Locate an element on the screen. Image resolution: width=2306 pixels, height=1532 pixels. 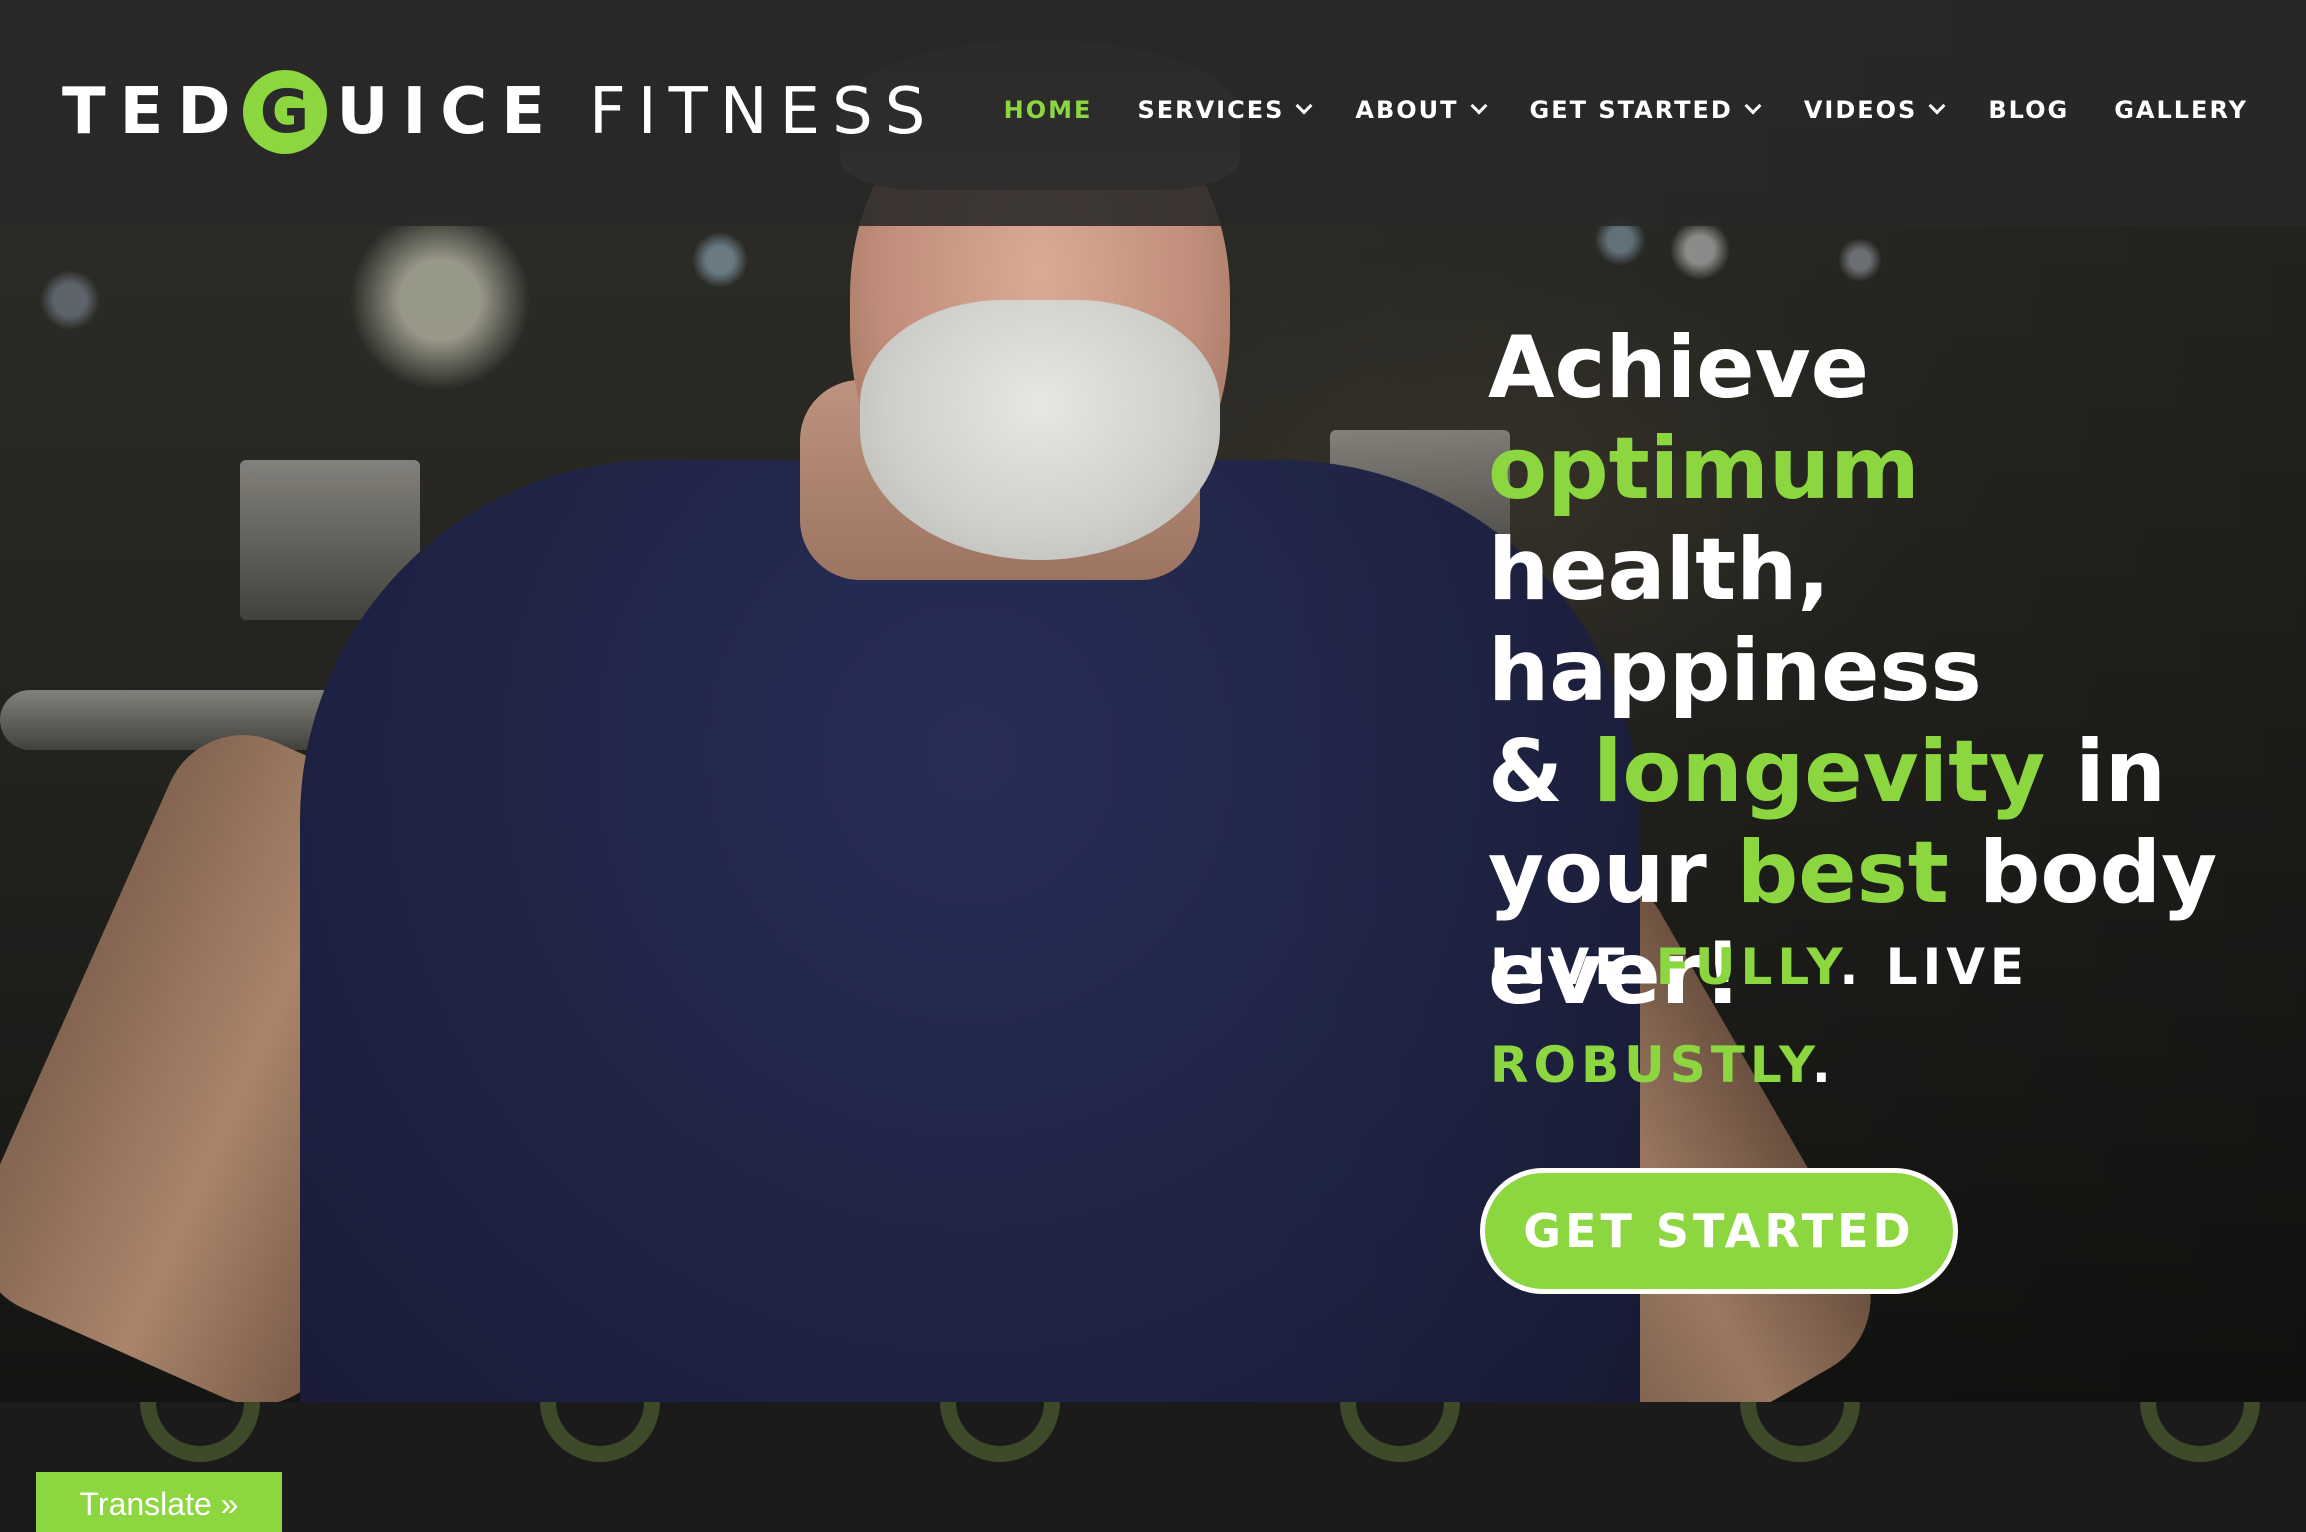
logo-text-ted: TED is located at coordinates (153, 112).